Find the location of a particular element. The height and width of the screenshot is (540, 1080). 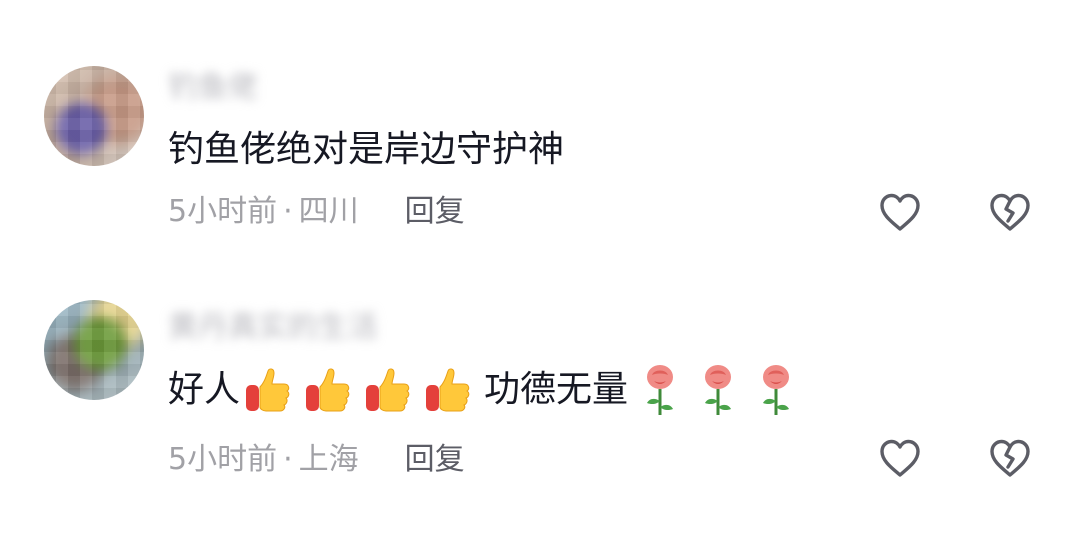

comment-text-content: 钓鱼佬绝对是岸边守护神 is located at coordinates (366, 149).